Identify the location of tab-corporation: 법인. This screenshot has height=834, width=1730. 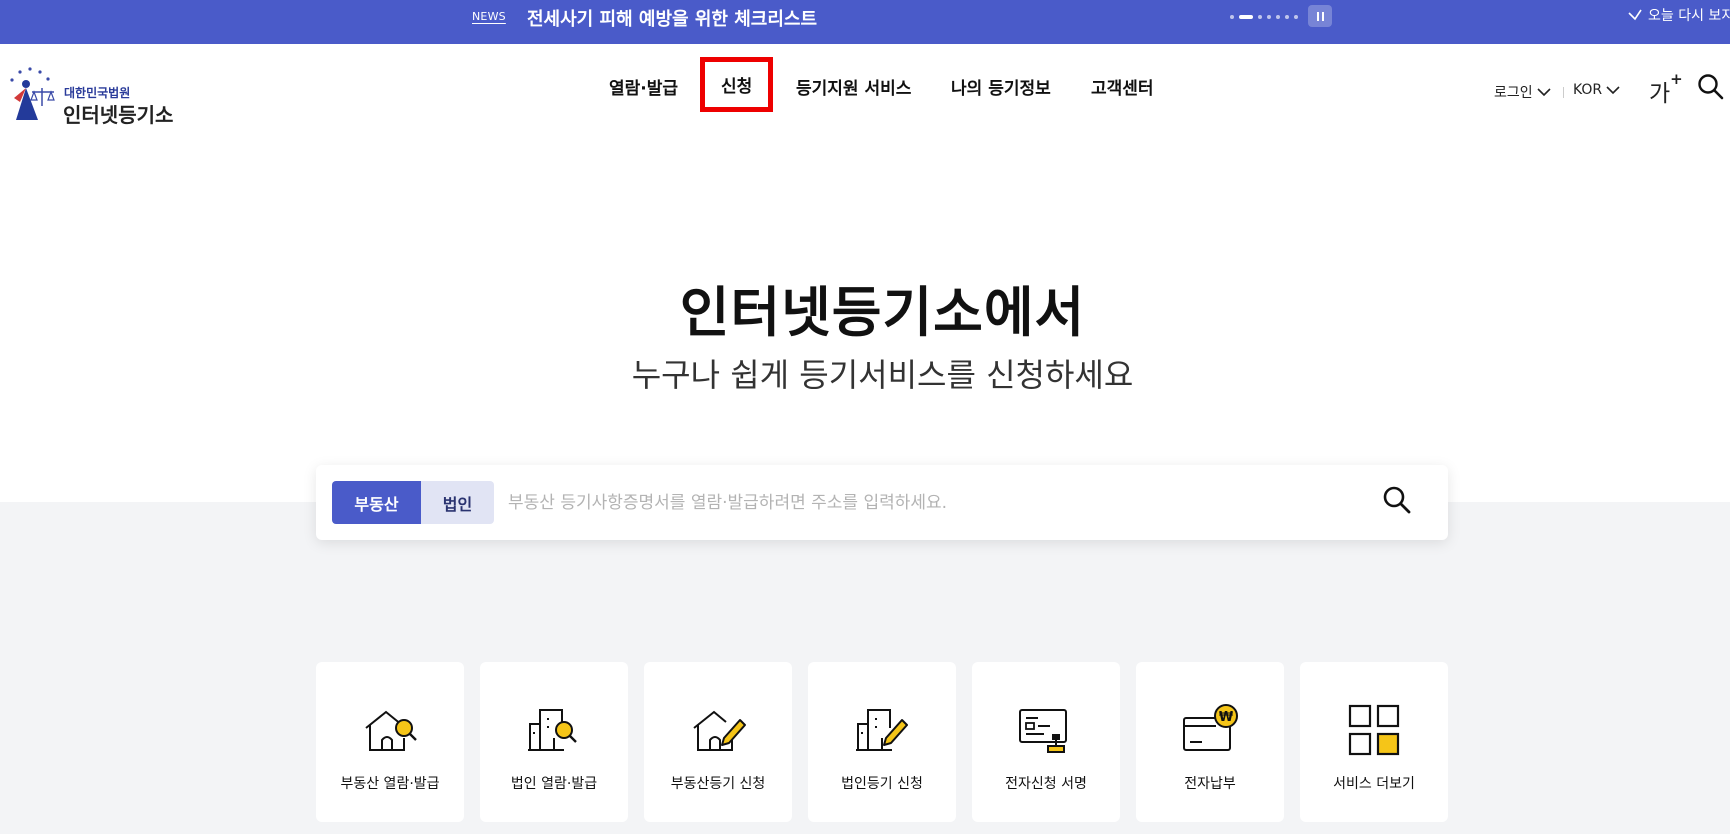
(457, 502).